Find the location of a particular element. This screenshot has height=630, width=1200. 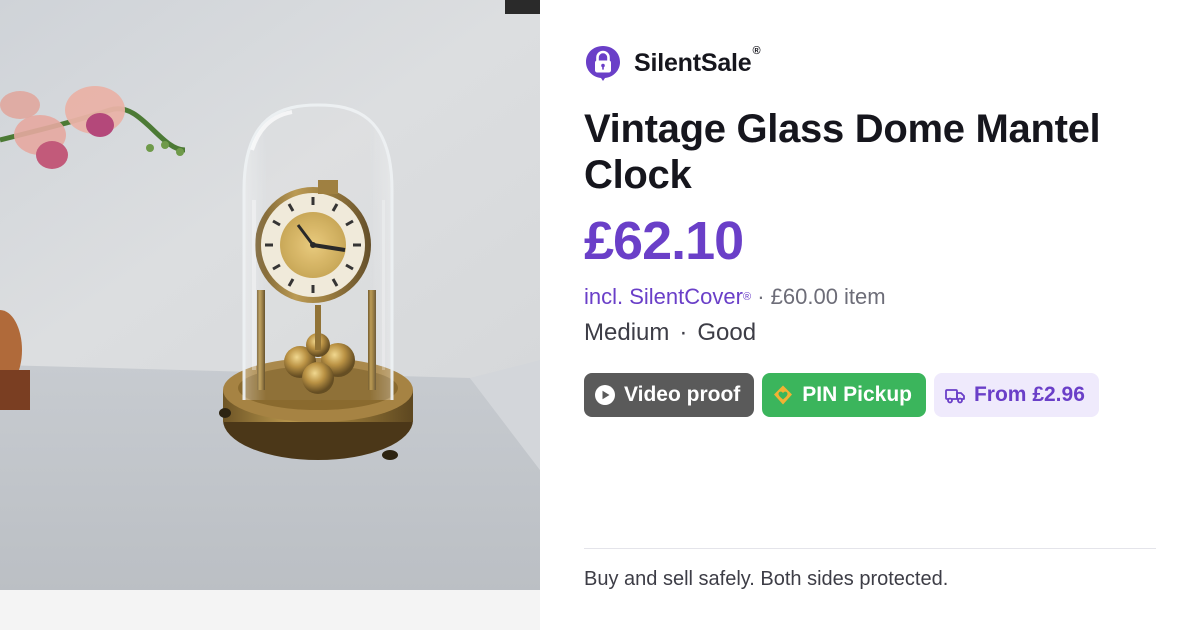

padlock-speech-bubble-icon is located at coordinates (603, 63).